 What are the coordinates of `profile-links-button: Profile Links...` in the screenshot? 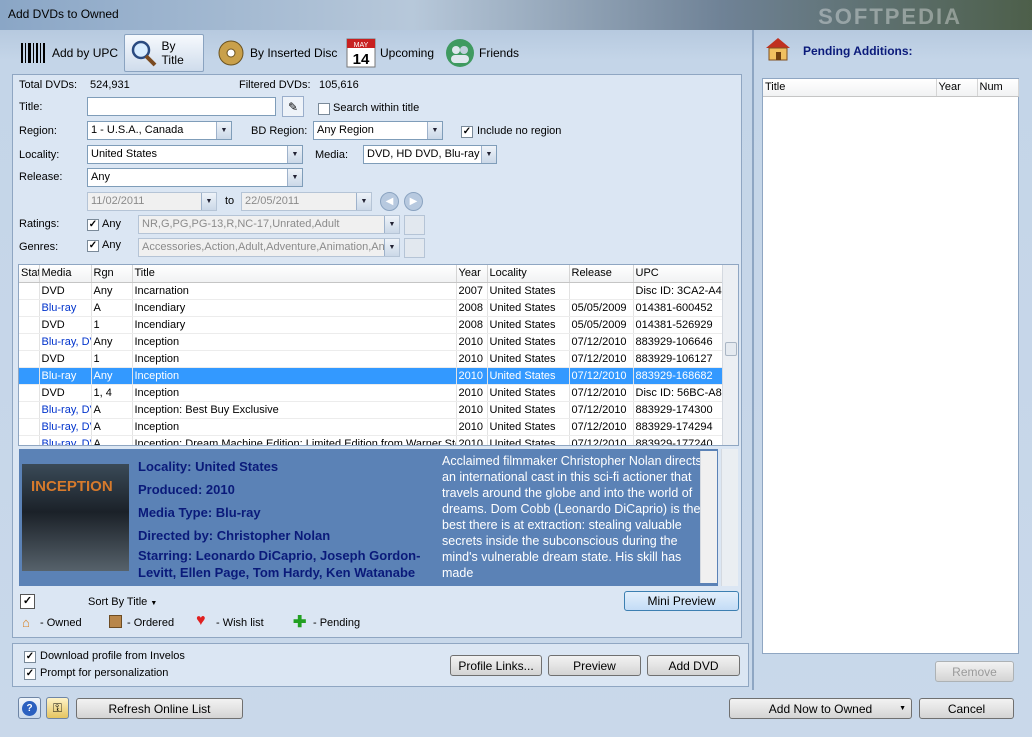 It's located at (496, 665).